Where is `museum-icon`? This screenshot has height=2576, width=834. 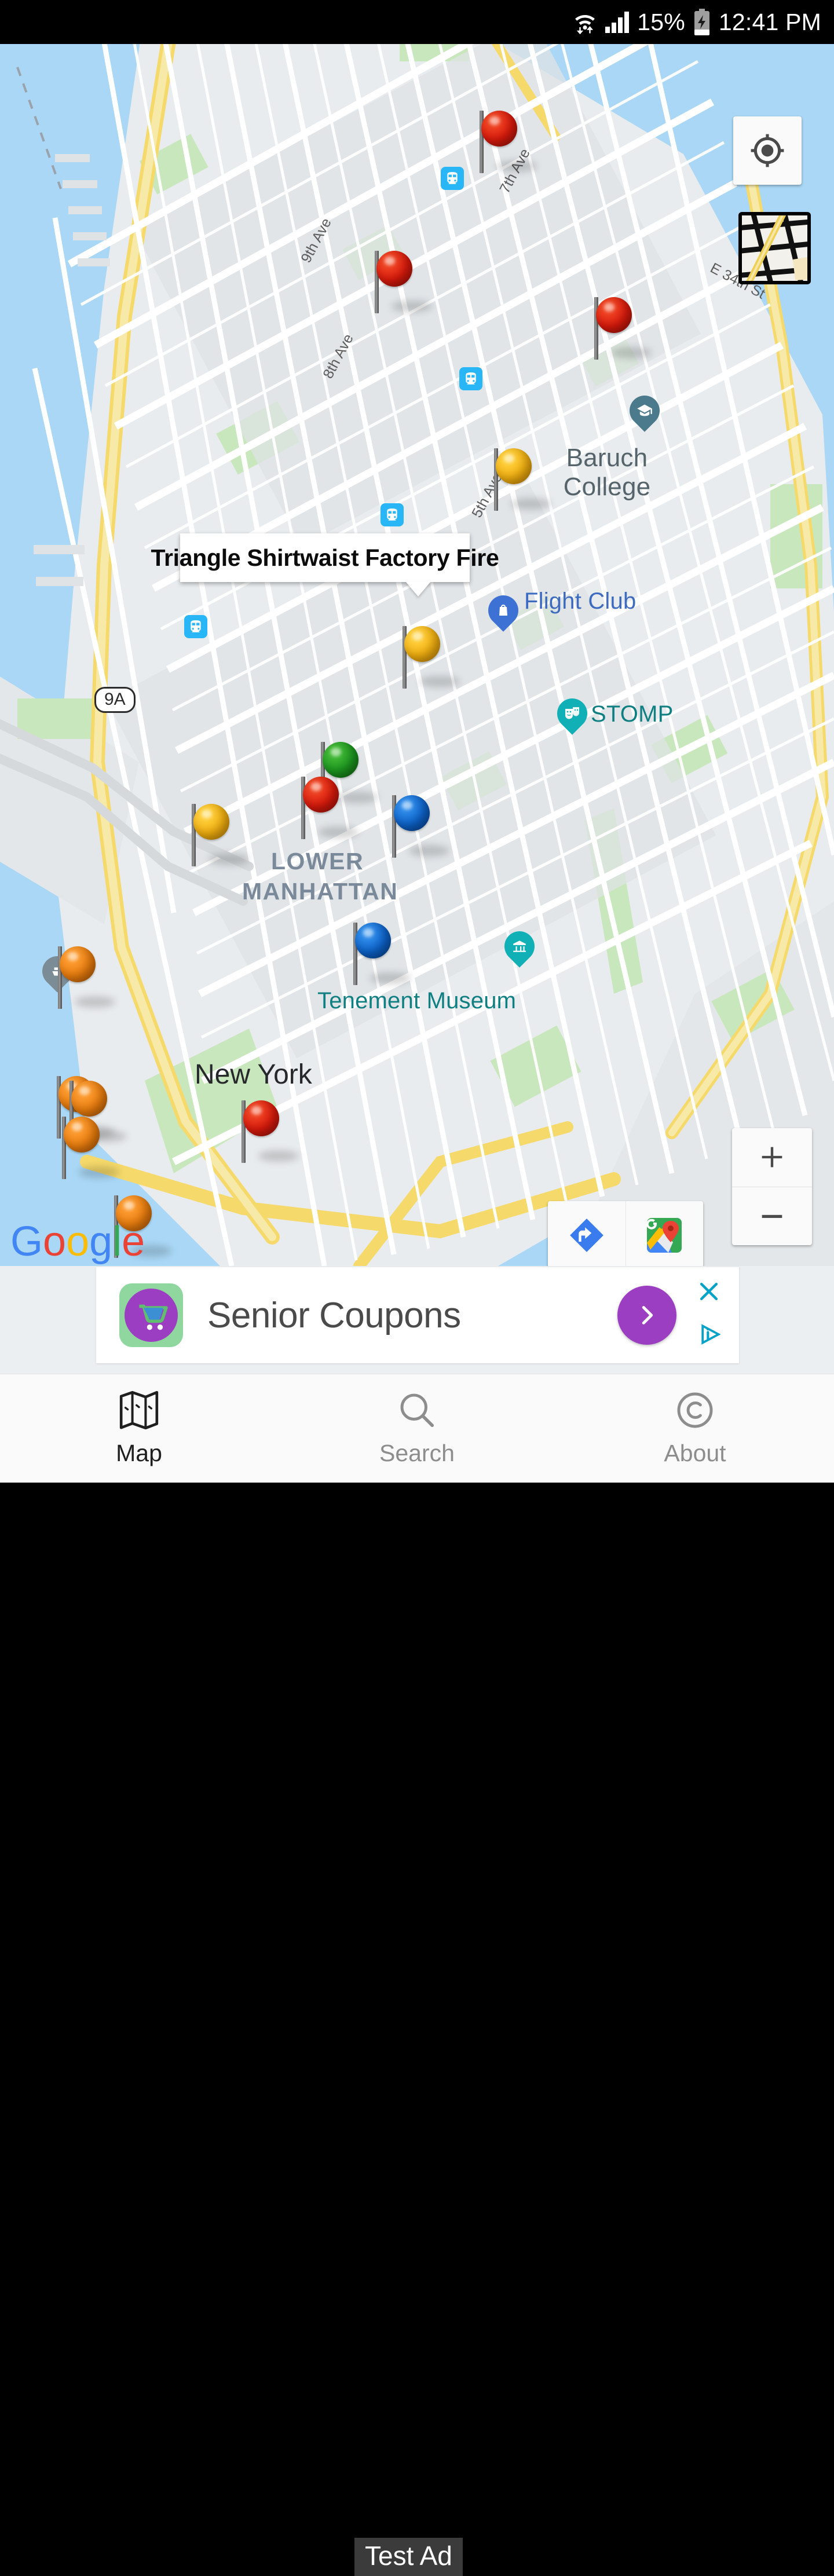 museum-icon is located at coordinates (519, 946).